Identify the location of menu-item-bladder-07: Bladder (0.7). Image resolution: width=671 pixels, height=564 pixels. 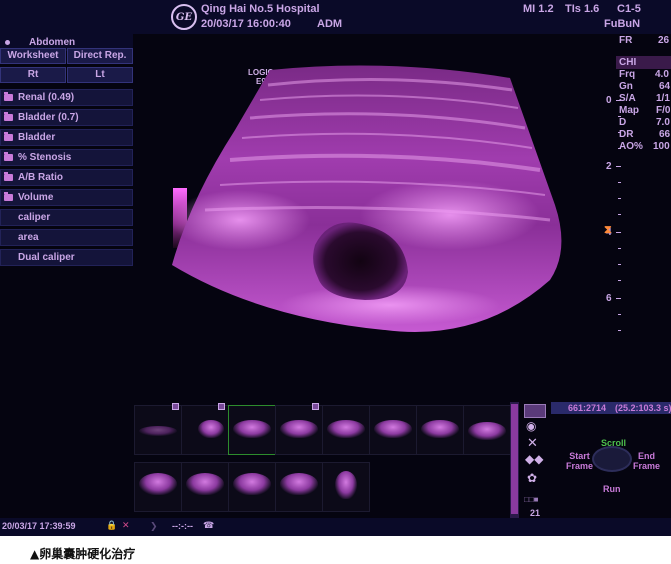
(66, 117).